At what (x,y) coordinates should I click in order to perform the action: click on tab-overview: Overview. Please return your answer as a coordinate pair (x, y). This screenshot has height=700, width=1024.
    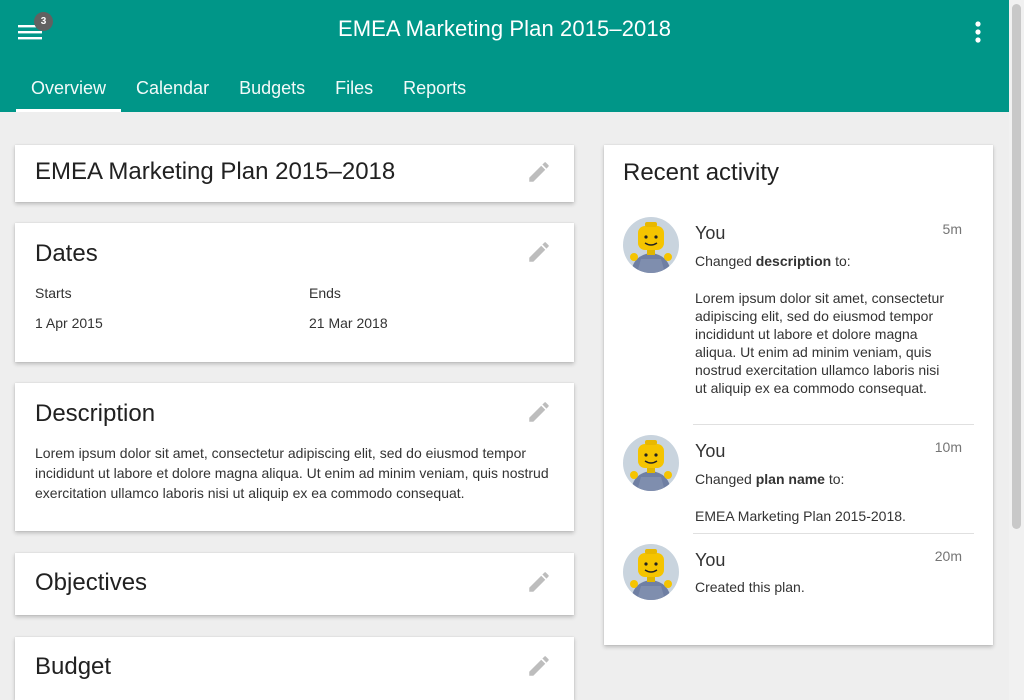
    Looking at the image, I should click on (69, 93).